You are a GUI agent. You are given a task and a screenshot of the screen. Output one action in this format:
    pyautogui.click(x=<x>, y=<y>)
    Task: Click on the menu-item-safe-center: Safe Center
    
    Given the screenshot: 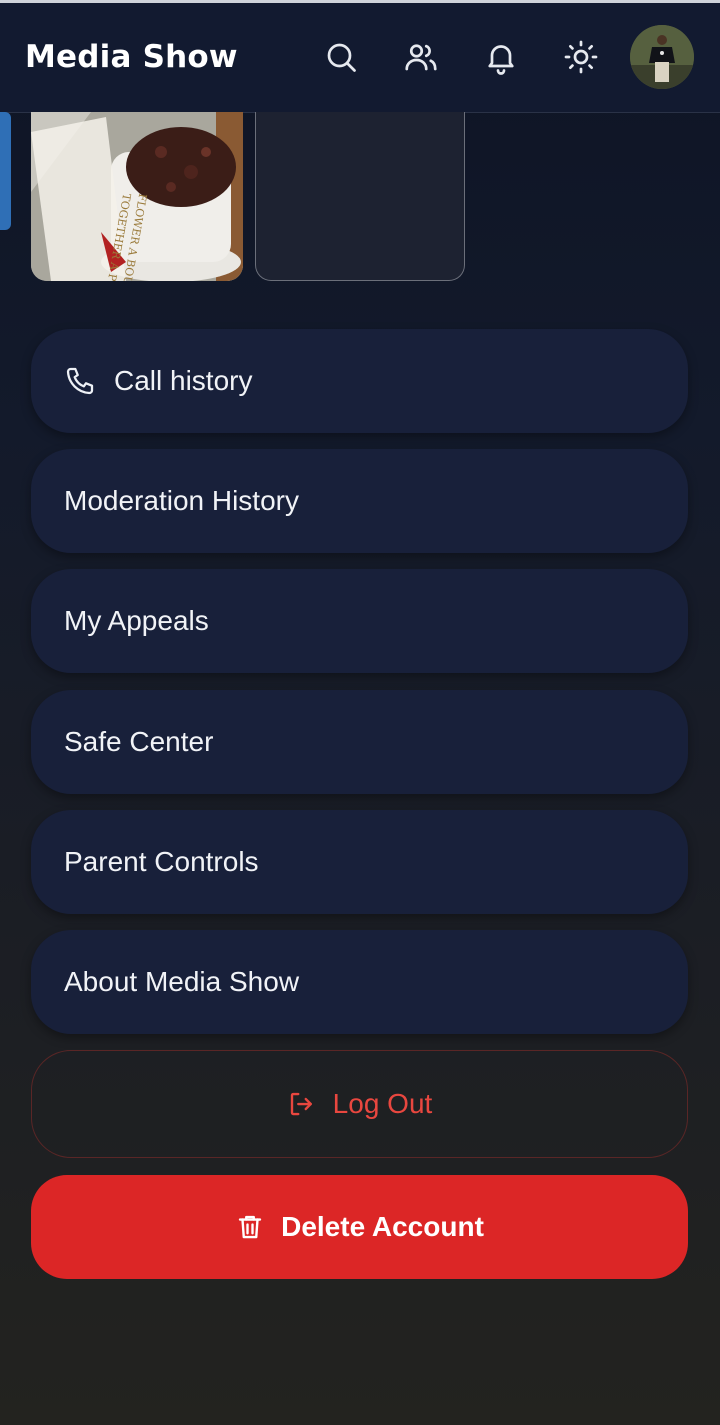 What is the action you would take?
    pyautogui.click(x=359, y=742)
    